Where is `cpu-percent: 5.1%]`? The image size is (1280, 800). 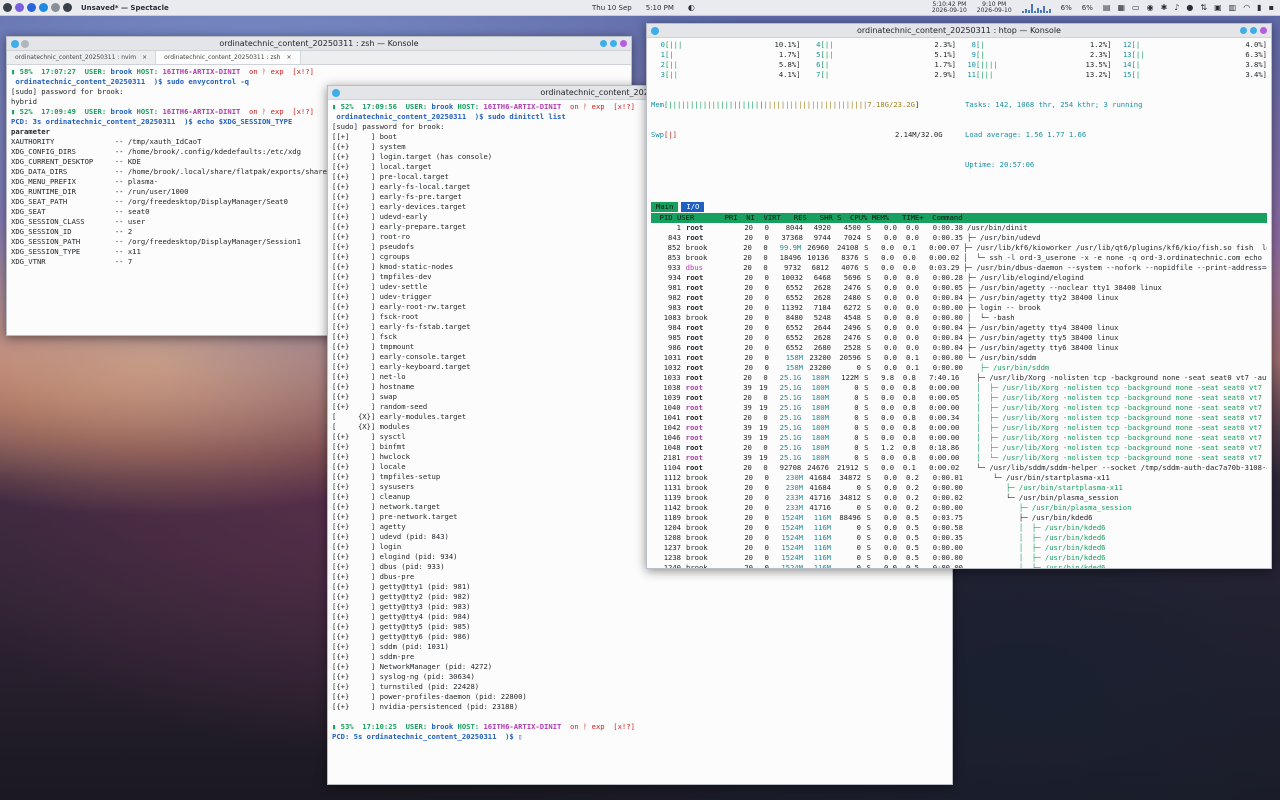
cpu-percent: 5.1%] is located at coordinates (945, 54).